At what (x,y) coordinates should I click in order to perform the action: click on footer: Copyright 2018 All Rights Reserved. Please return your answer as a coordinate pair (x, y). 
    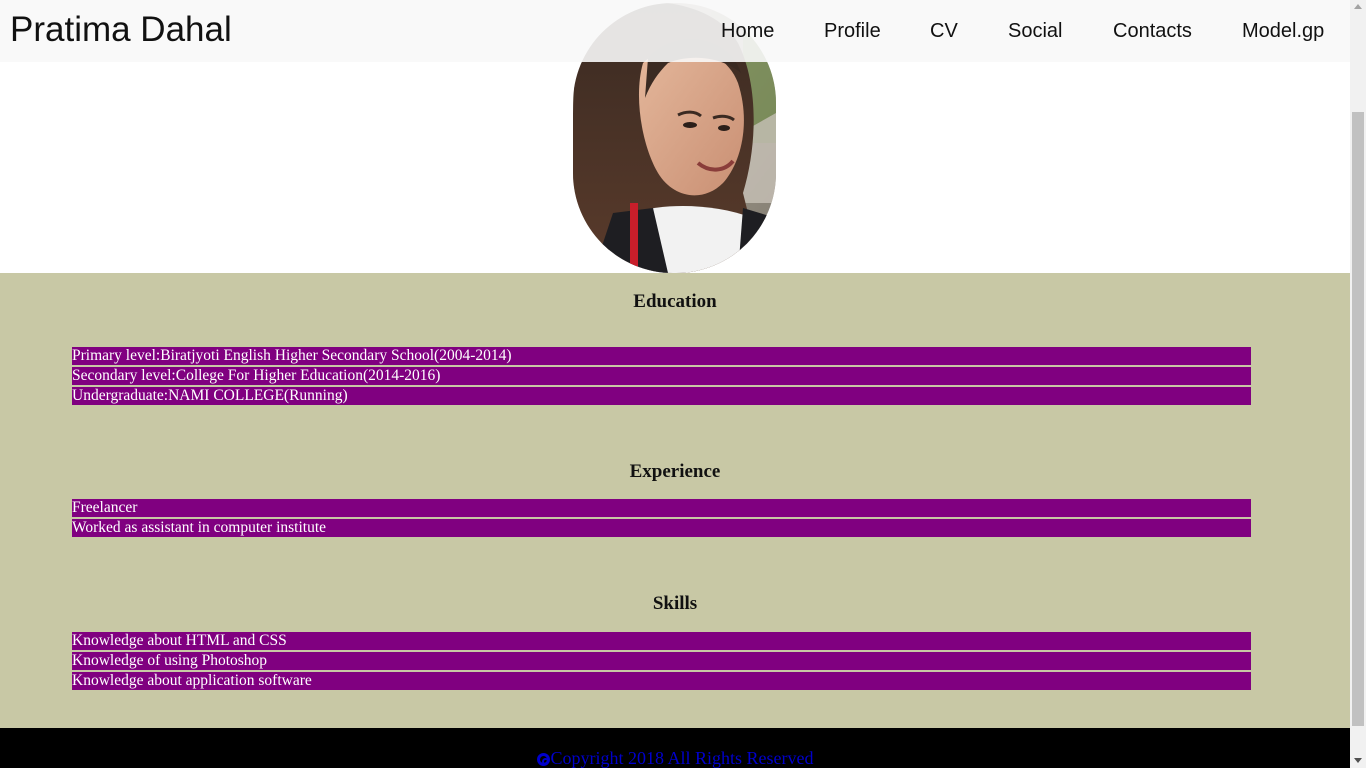
    Looking at the image, I should click on (675, 748).